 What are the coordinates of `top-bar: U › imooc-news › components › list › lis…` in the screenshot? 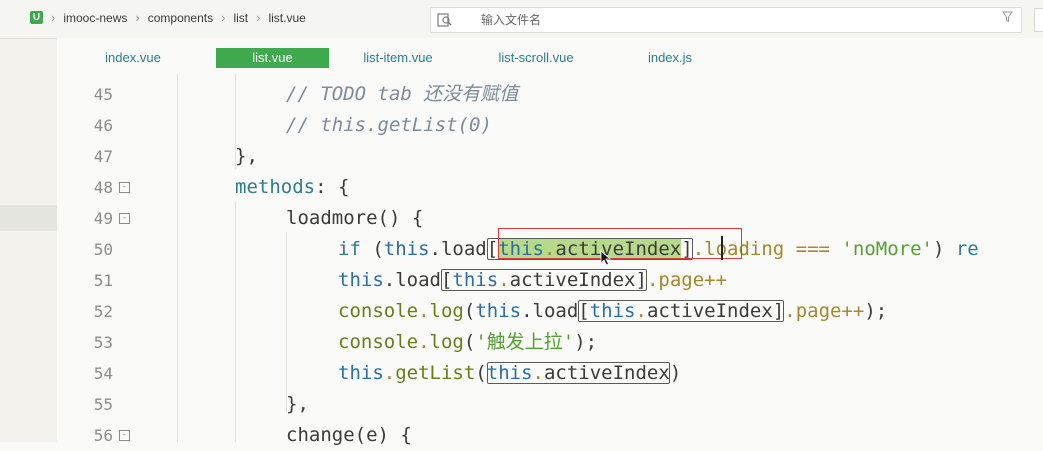 It's located at (521, 19).